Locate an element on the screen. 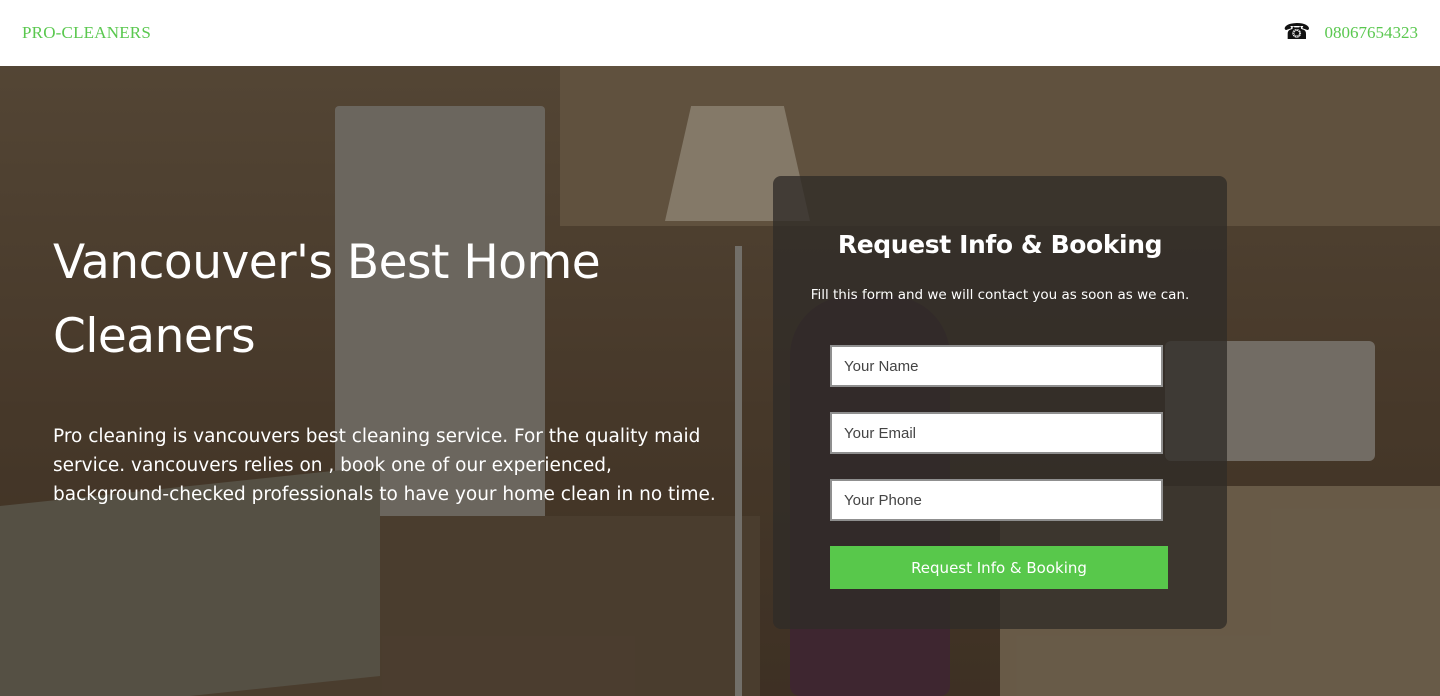 The height and width of the screenshot is (696, 1440). phone-input is located at coordinates (996, 500).